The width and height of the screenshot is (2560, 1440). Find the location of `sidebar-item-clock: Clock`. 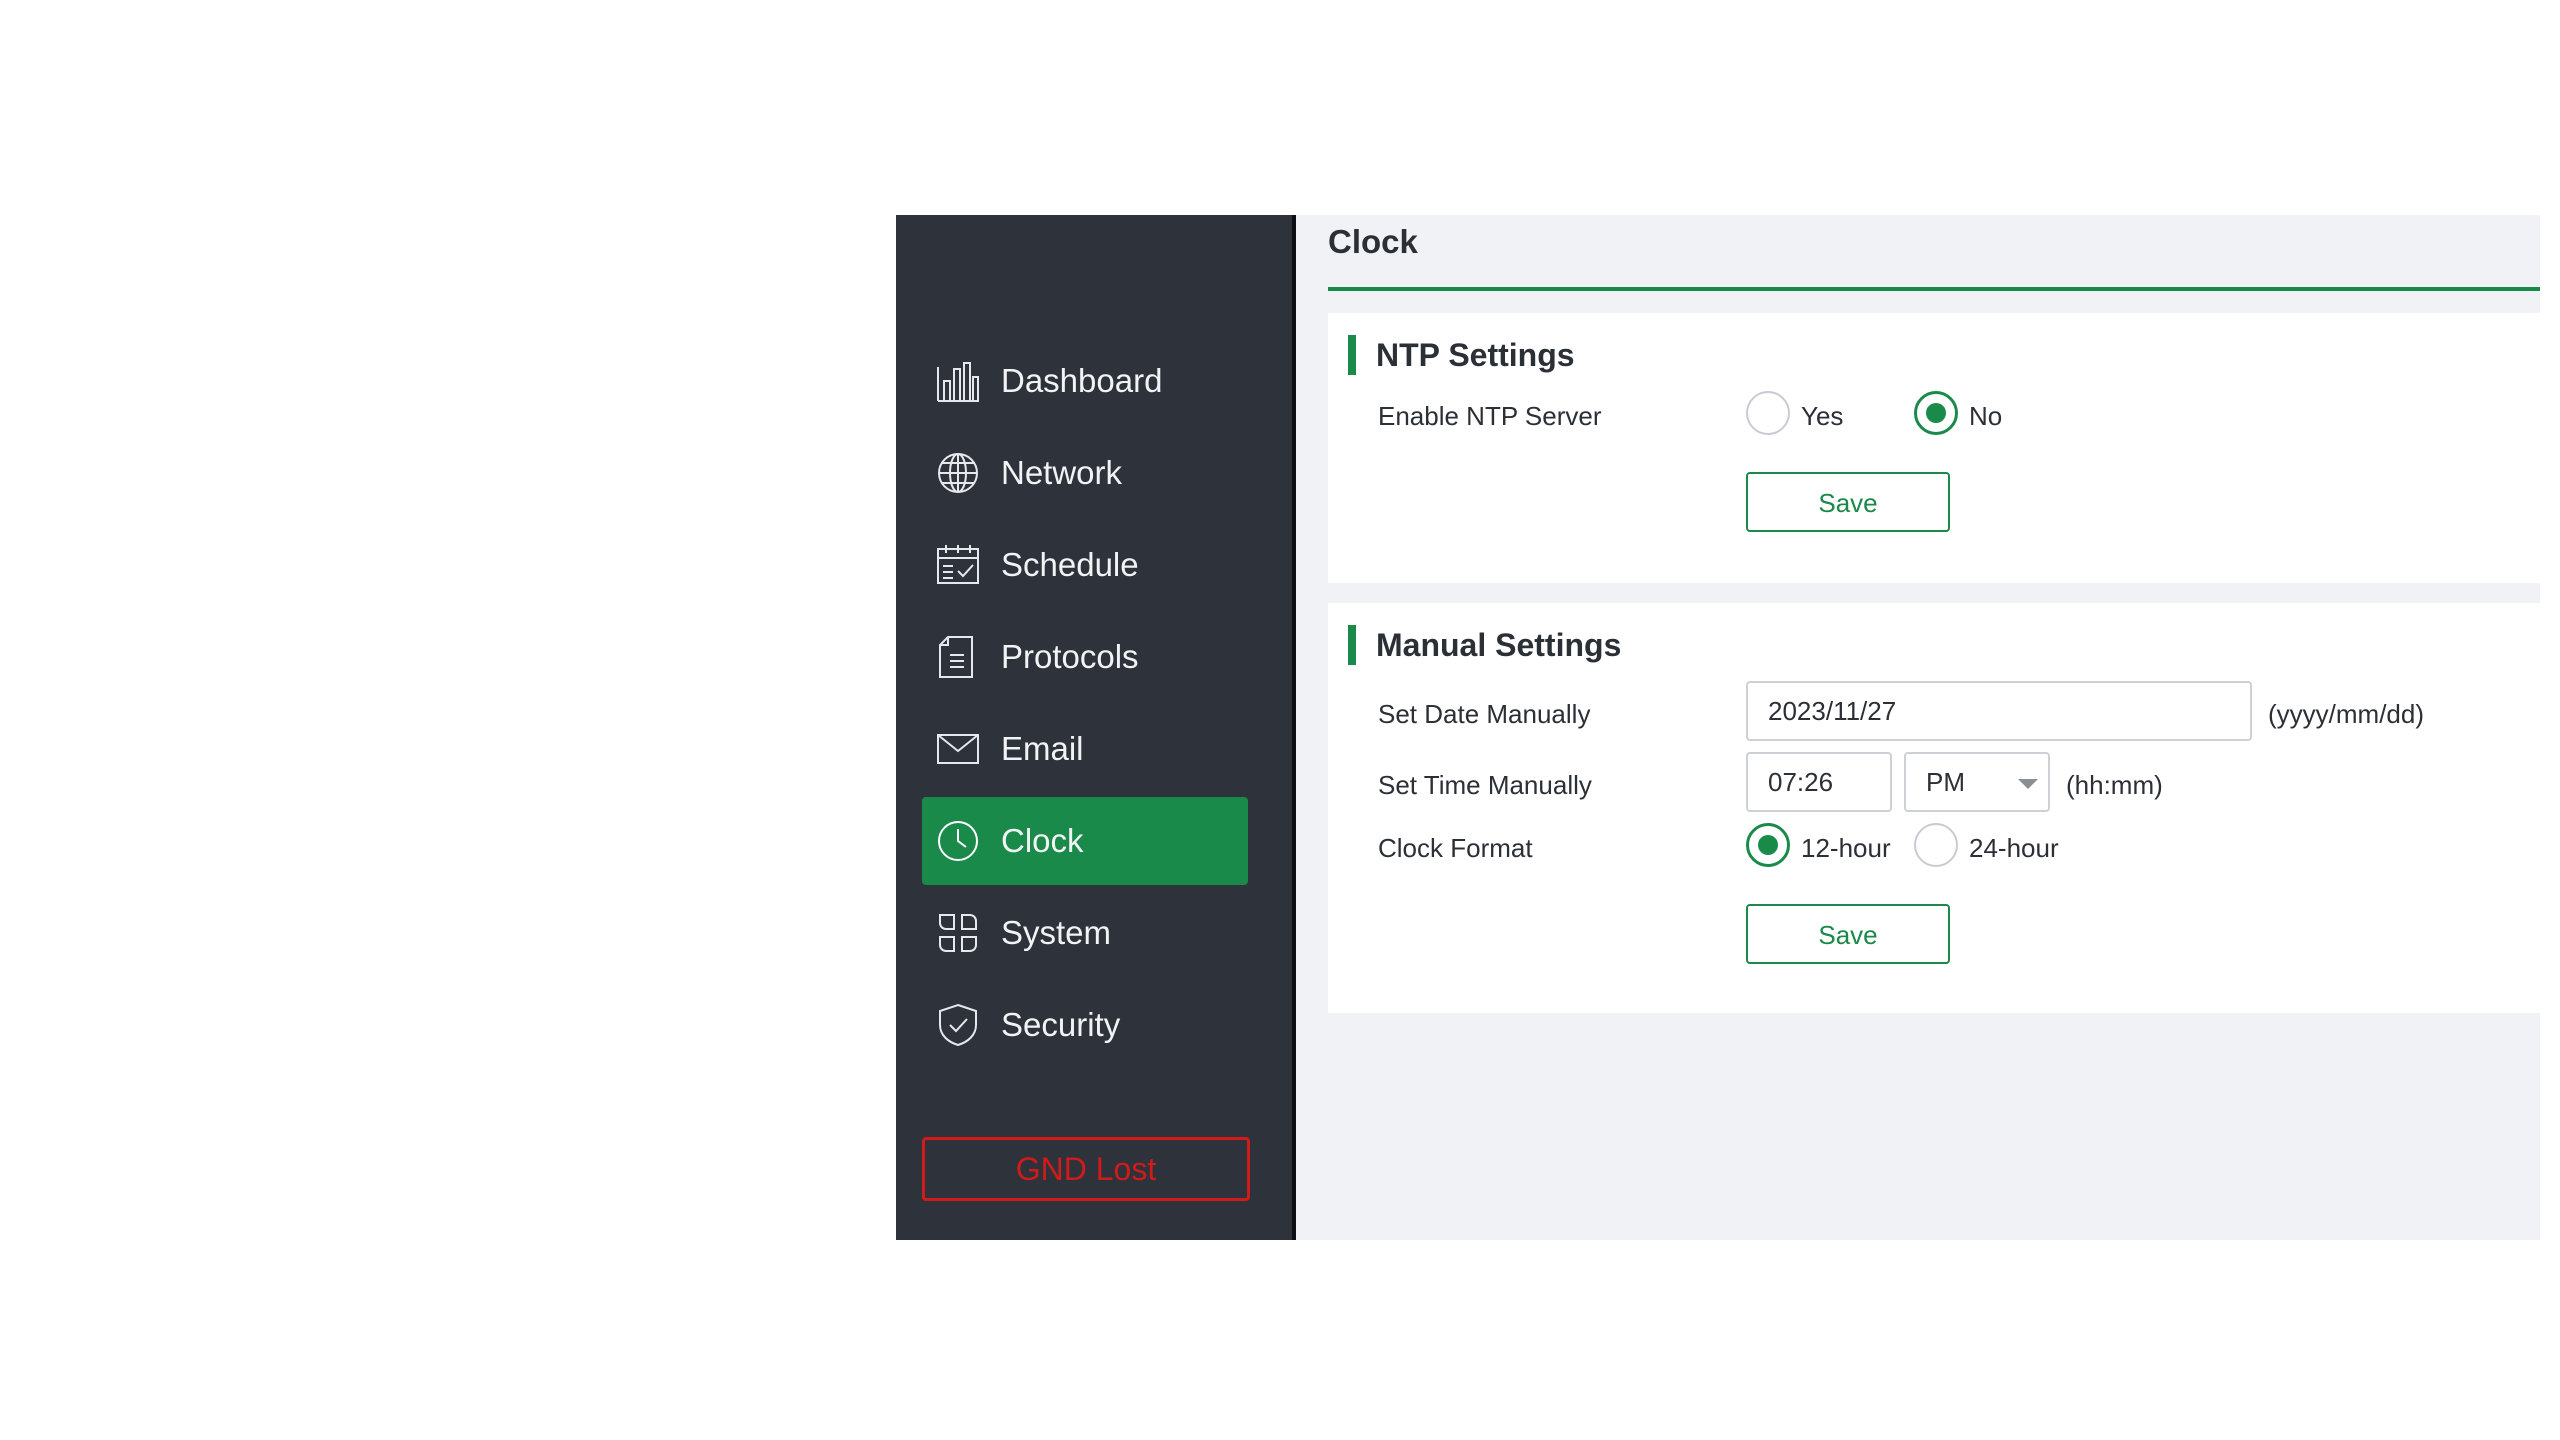

sidebar-item-clock: Clock is located at coordinates (1085, 841).